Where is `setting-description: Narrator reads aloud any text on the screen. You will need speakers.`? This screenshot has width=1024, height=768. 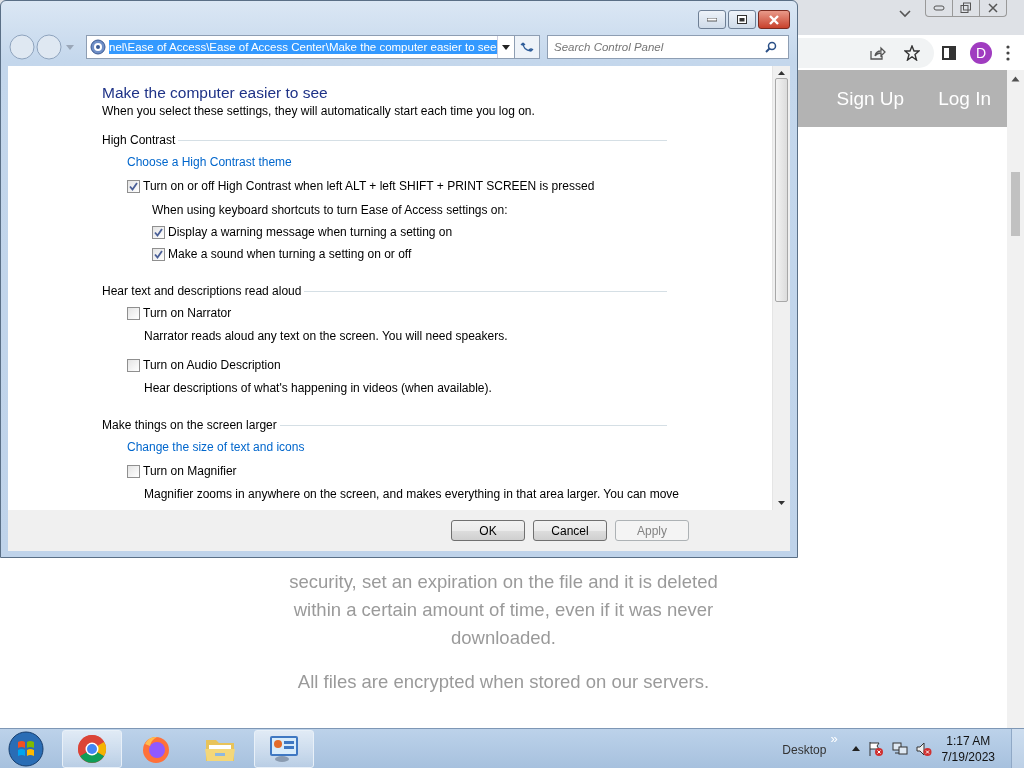 setting-description: Narrator reads aloud any text on the screen. You will need speakers. is located at coordinates (326, 336).